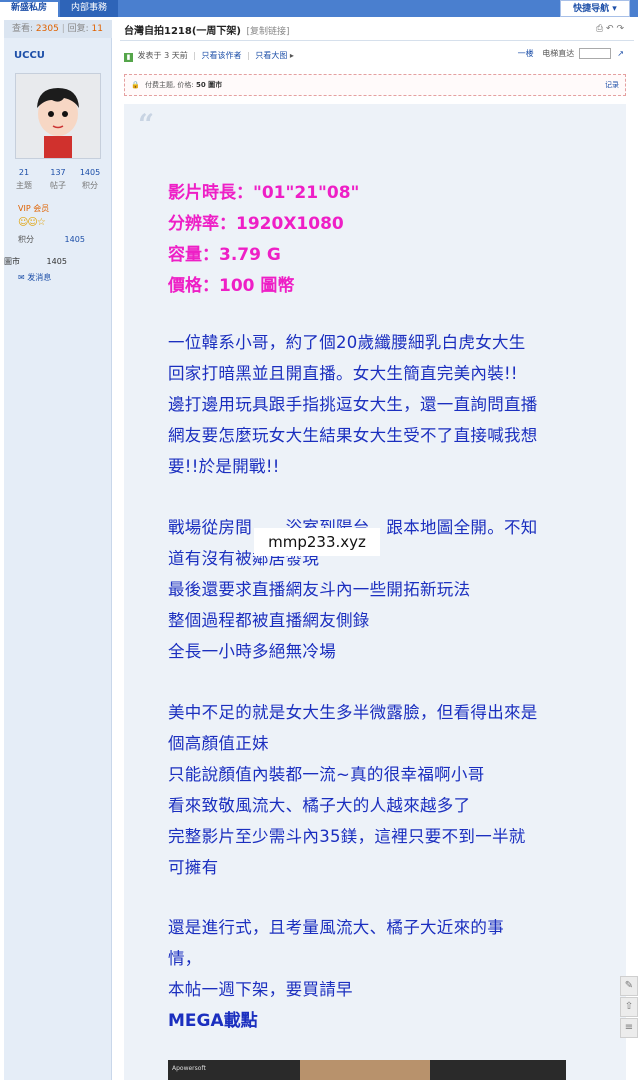 The height and width of the screenshot is (1080, 638). Describe the element at coordinates (319, 589) in the screenshot. I see `body-line: 最後還要求直播網友斗內一些開拓新玩法` at that location.